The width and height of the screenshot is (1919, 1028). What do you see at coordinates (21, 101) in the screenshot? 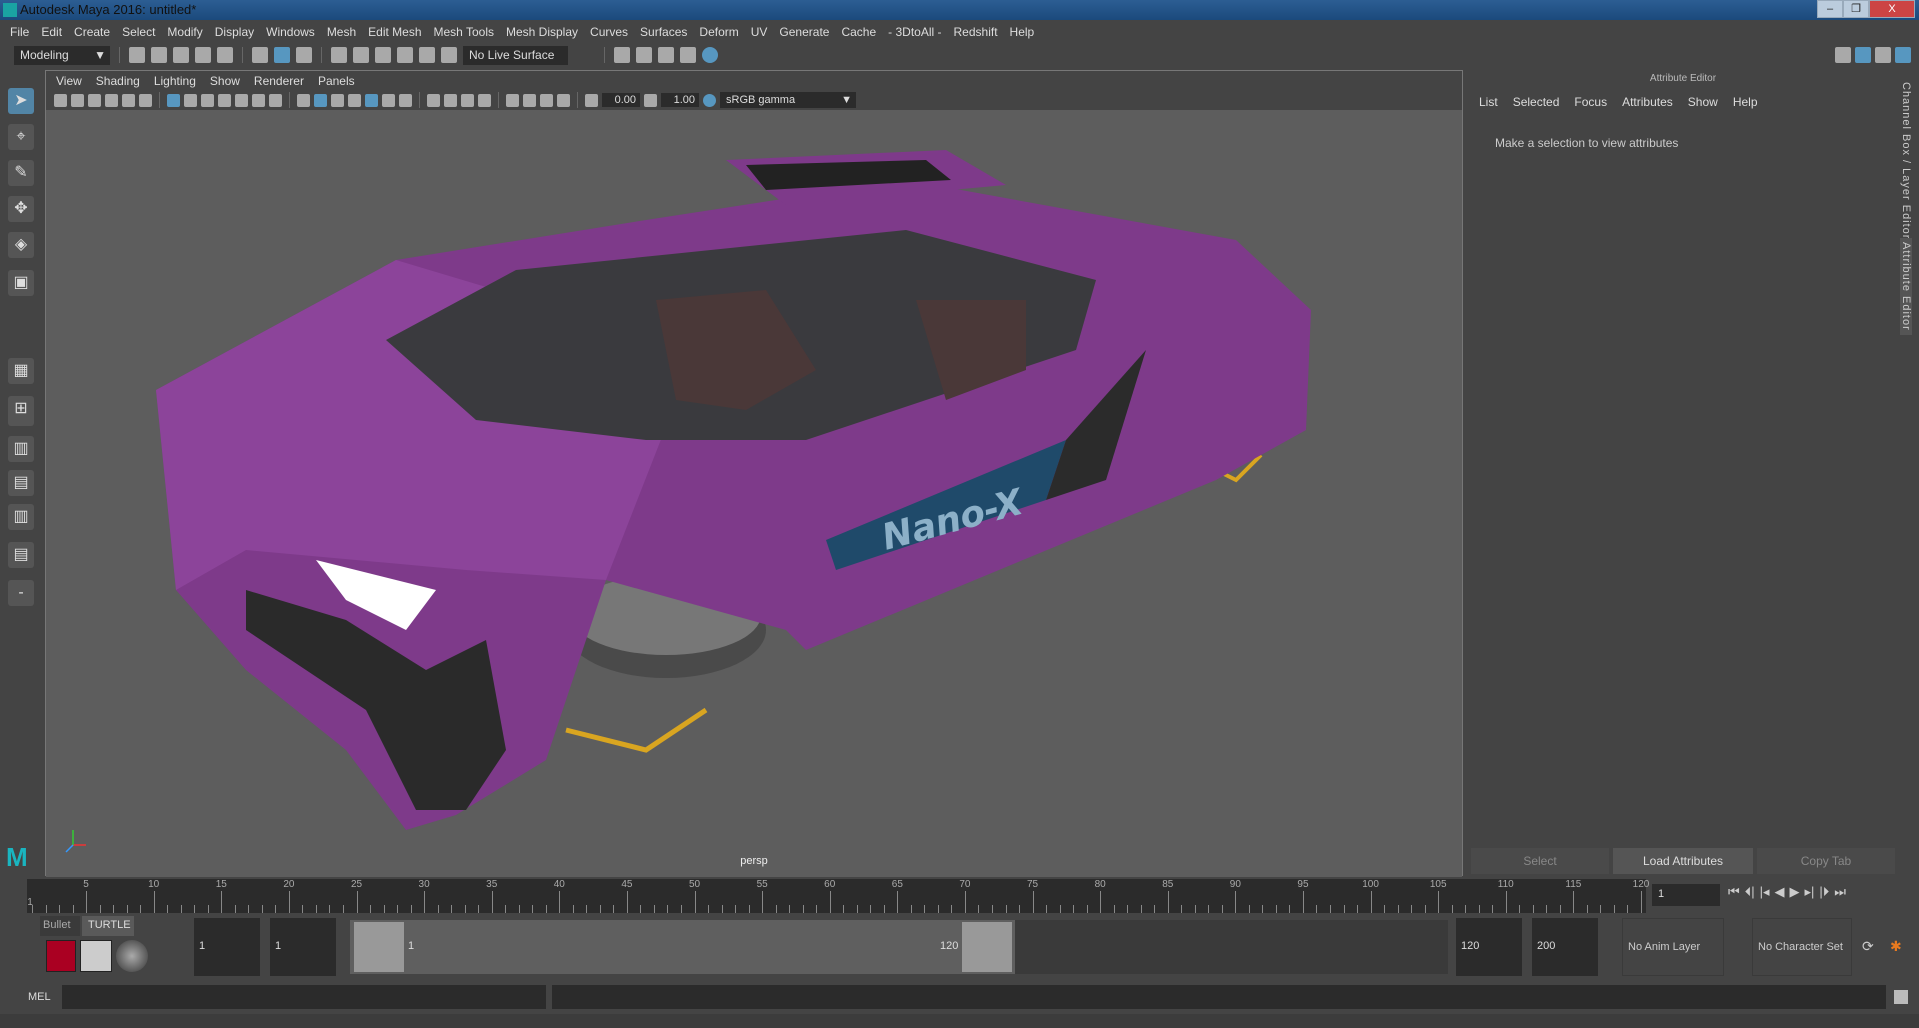
I see `select-tool-icon: ➤` at bounding box center [21, 101].